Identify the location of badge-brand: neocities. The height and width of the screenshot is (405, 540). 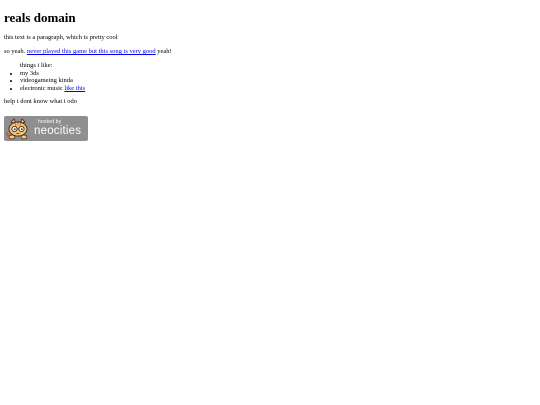
(58, 130).